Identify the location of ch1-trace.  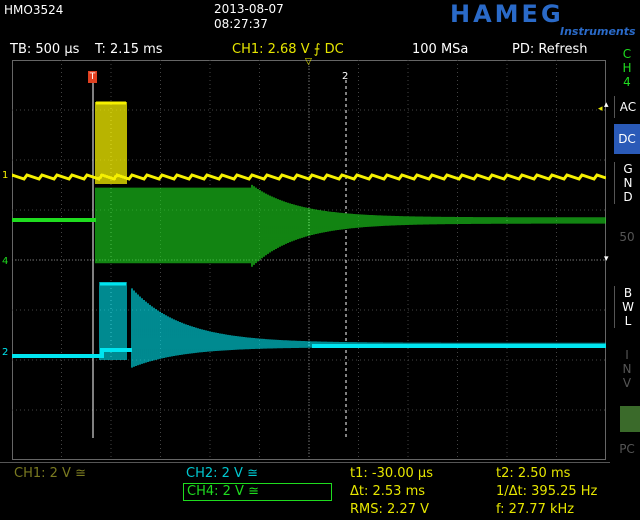
(309, 177).